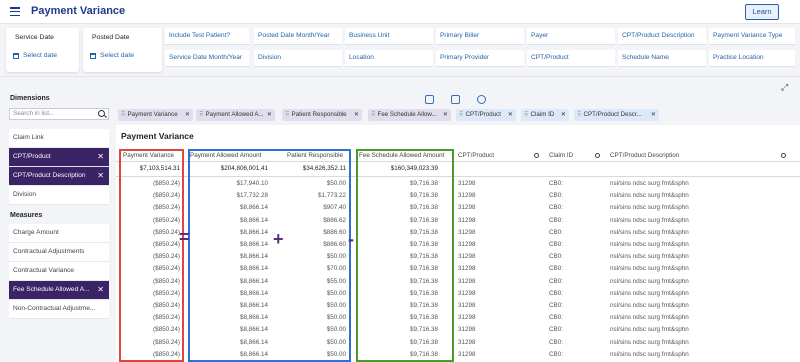 The width and height of the screenshot is (800, 362). I want to click on filter-include-test-patient: Include Test Patient?, so click(207, 36).